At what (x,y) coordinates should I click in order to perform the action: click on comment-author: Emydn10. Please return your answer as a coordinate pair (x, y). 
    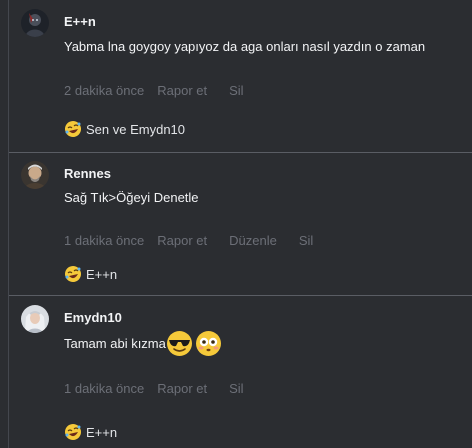
    Looking at the image, I should click on (93, 317).